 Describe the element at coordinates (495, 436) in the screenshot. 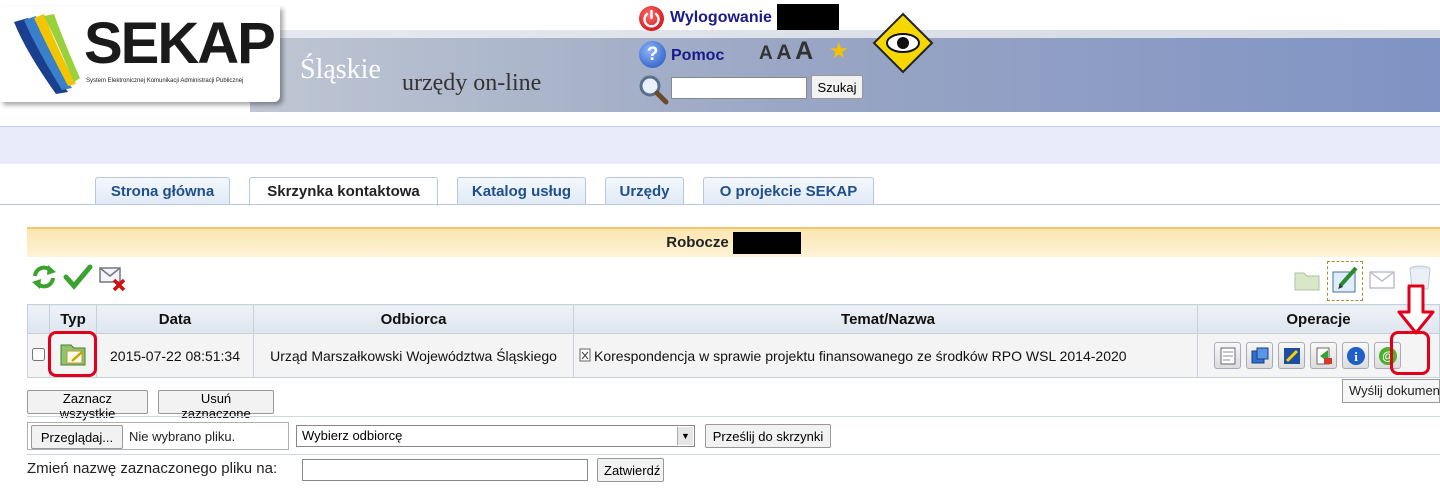

I see `recipient-select: Wybierz odbiorcę ▼` at that location.